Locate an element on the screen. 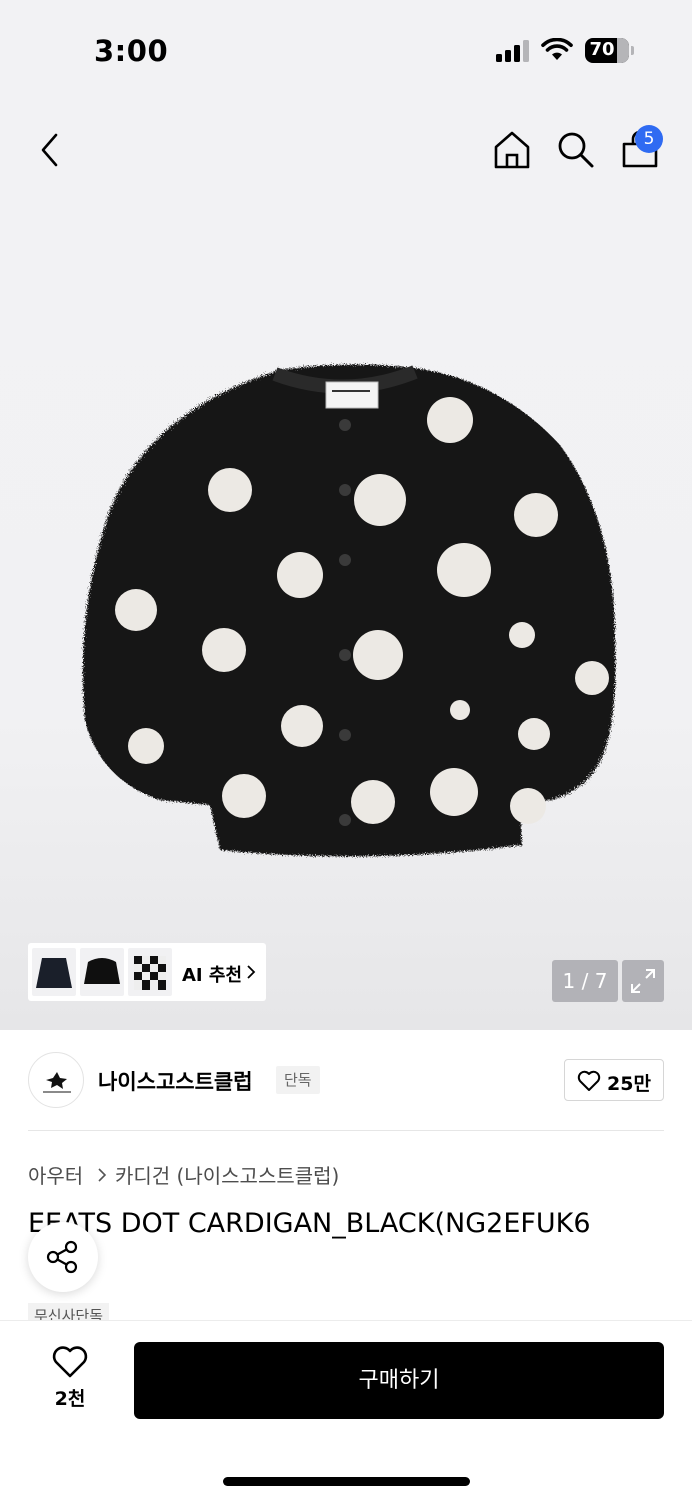 The width and height of the screenshot is (692, 1500). share-icon is located at coordinates (62, 1257).